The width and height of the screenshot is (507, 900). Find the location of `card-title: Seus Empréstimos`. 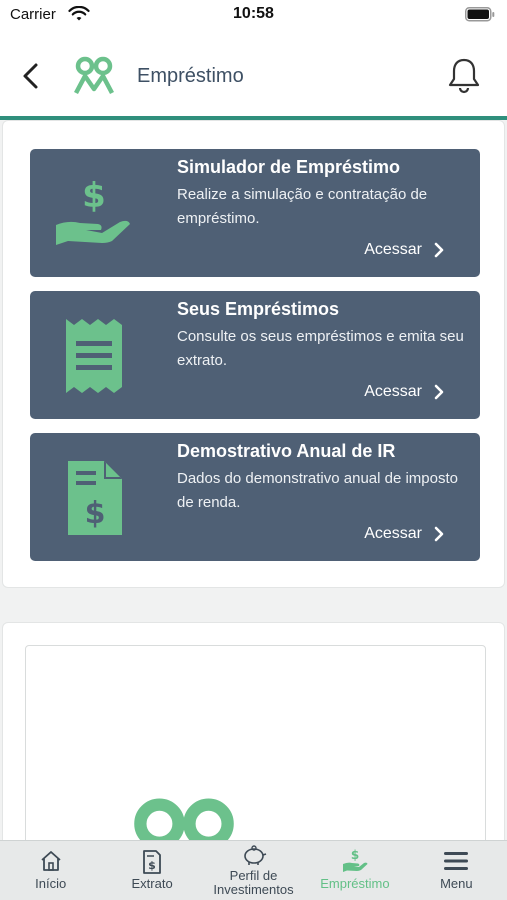

card-title: Seus Empréstimos is located at coordinates (258, 309).